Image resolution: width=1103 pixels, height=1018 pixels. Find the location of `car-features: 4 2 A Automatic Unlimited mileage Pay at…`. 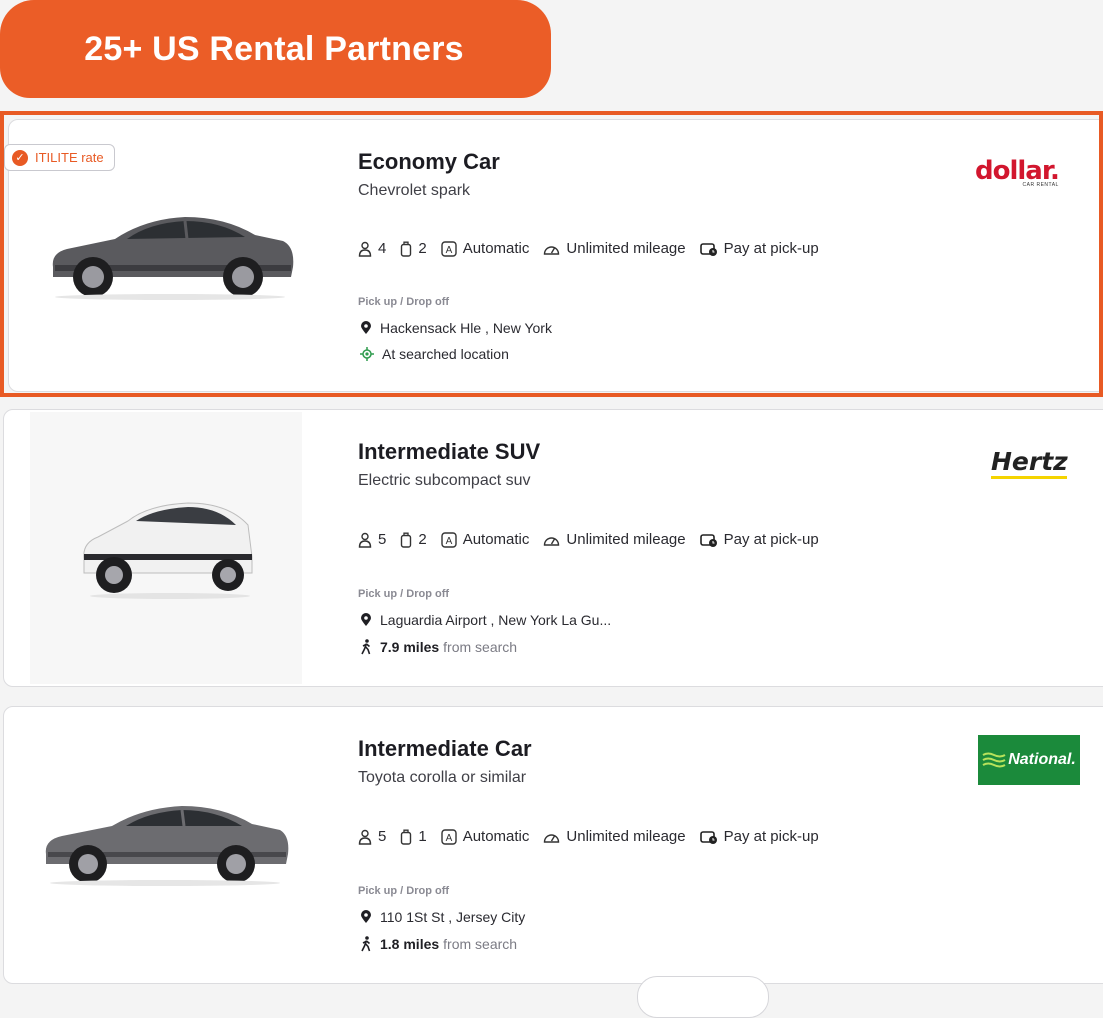

car-features: 4 2 A Automatic Unlimited mileage Pay at… is located at coordinates (595, 248).